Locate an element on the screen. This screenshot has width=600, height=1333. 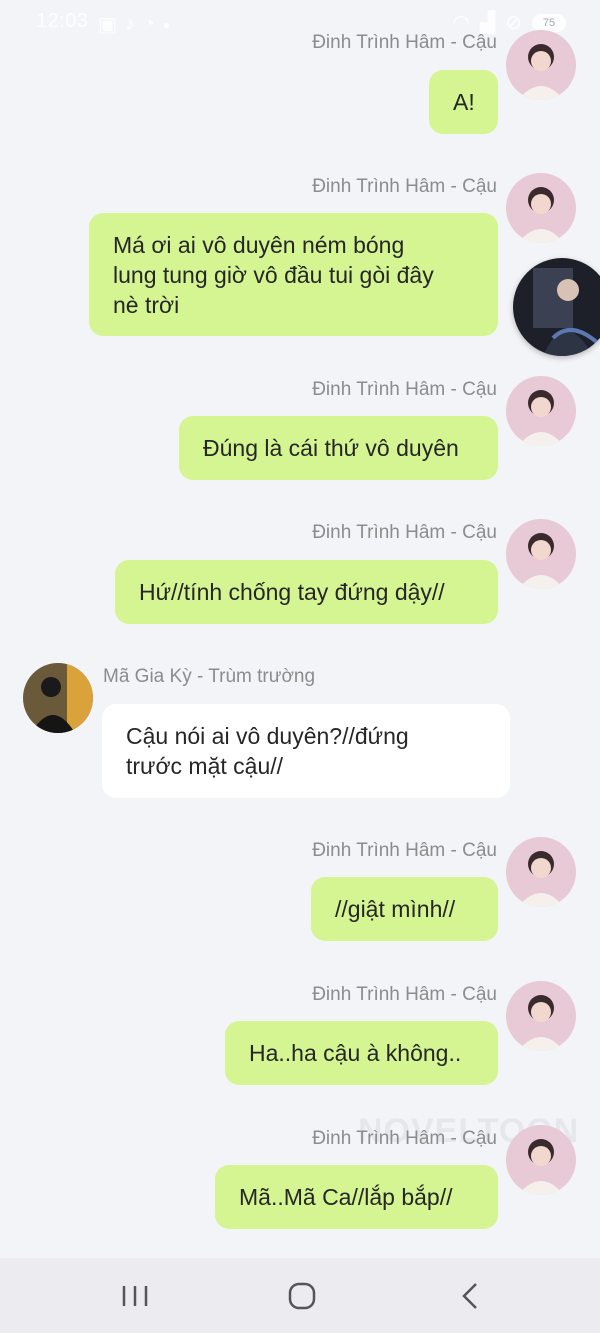
message-text-line: Má ơi ai vô duyên ném bóng is located at coordinates (259, 244).